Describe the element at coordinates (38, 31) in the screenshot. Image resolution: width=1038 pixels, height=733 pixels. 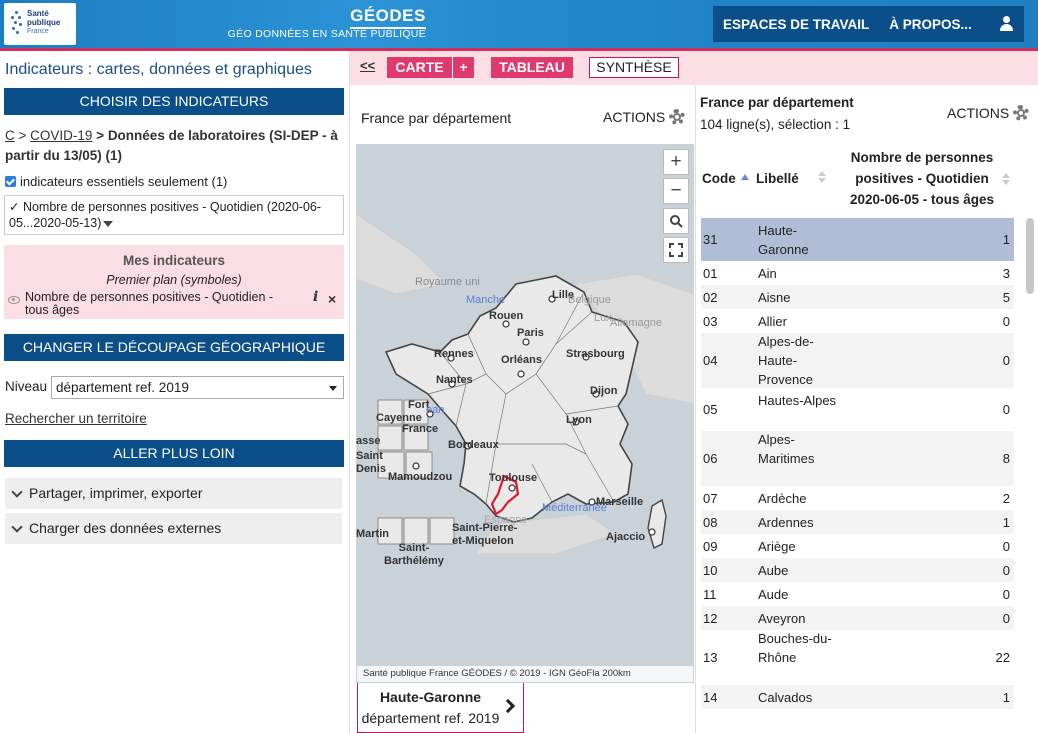
I see `logo-subtext: France` at that location.